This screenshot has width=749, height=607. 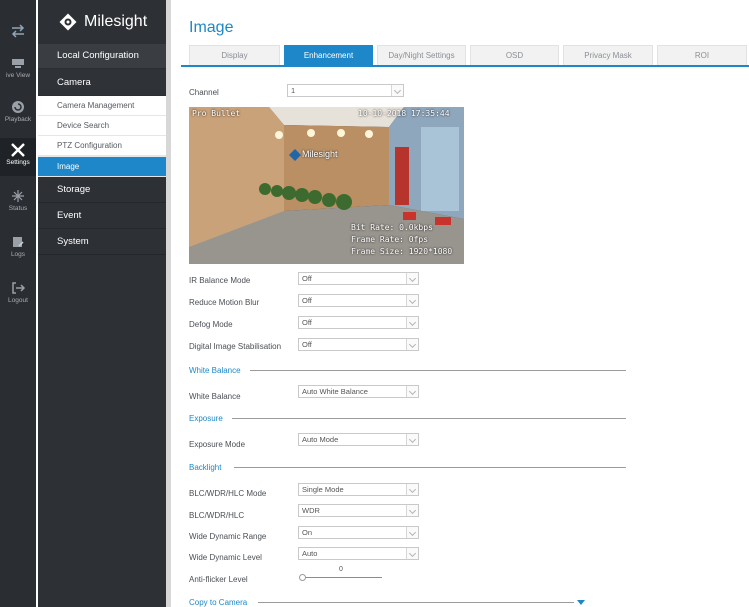 What do you see at coordinates (18, 242) in the screenshot?
I see `logs-icon` at bounding box center [18, 242].